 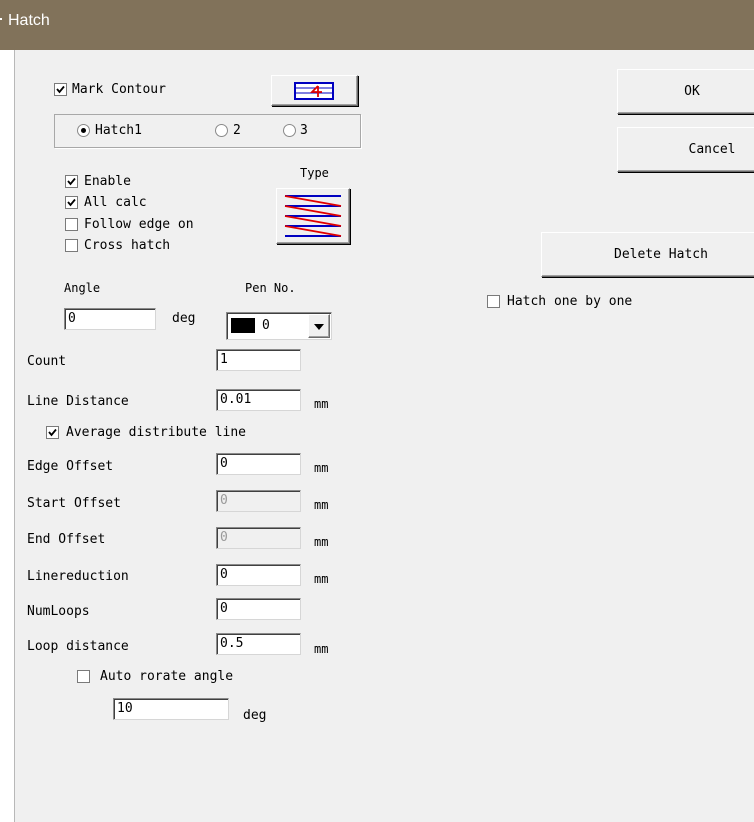 What do you see at coordinates (321, 505) in the screenshot?
I see `start-offset-unit: mm` at bounding box center [321, 505].